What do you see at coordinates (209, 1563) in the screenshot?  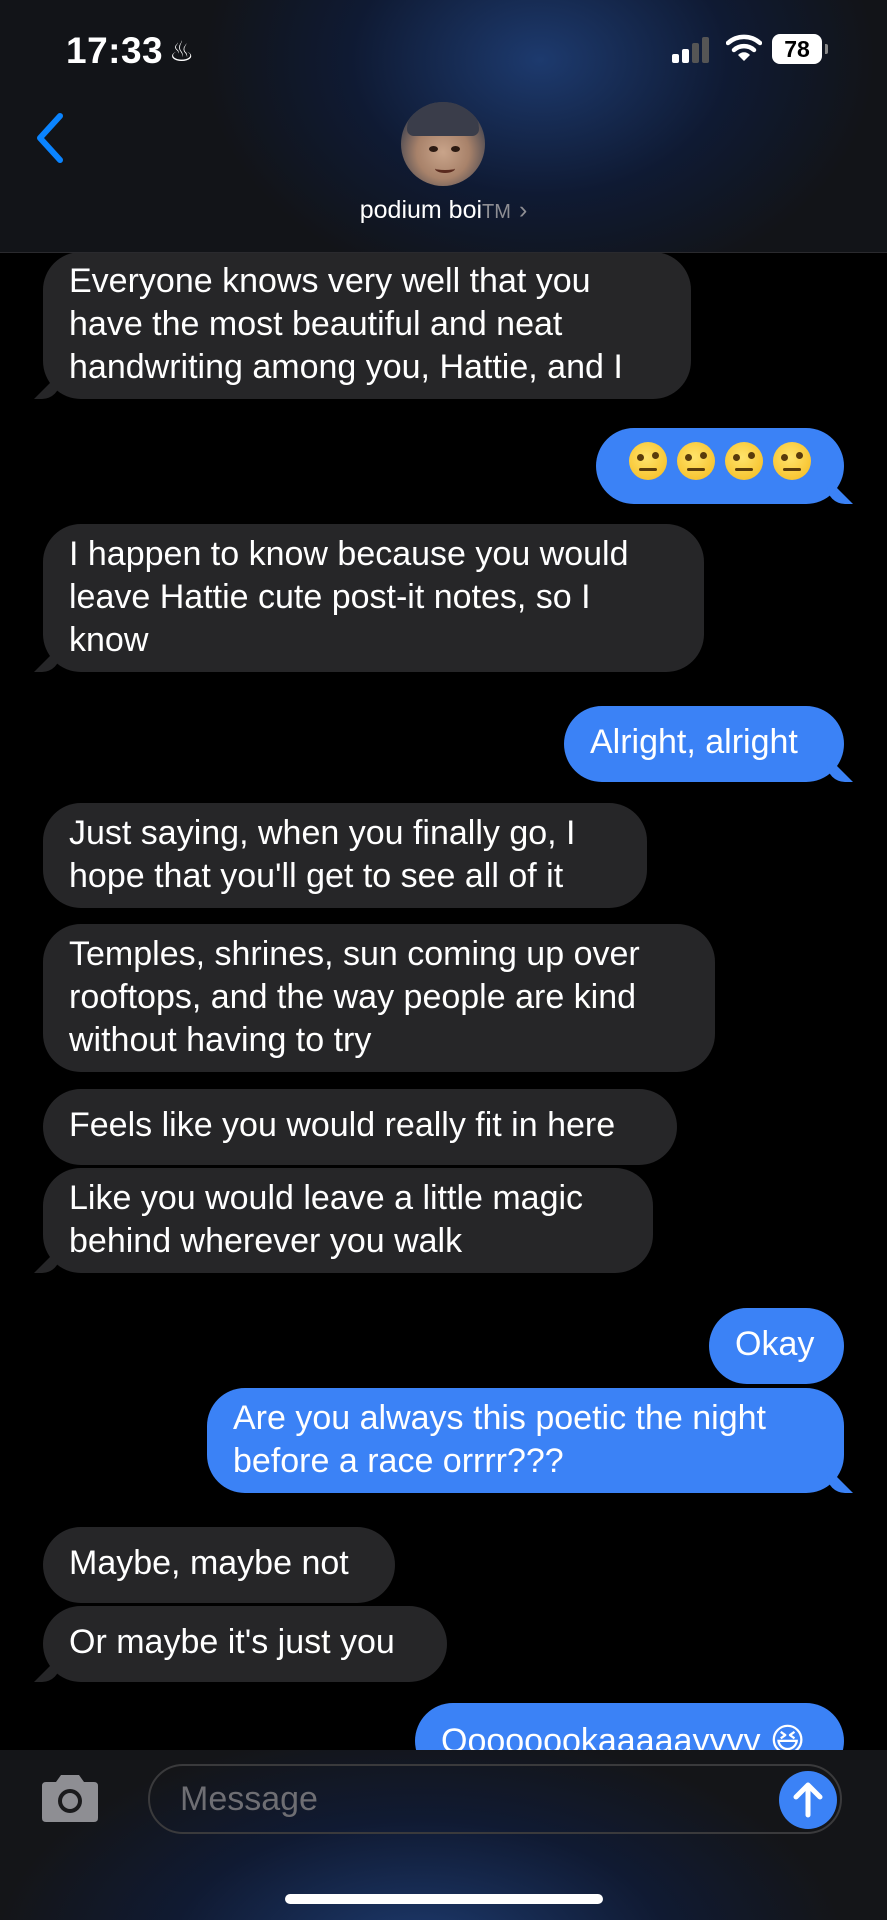 I see `message-text: Maybe, maybe not` at bounding box center [209, 1563].